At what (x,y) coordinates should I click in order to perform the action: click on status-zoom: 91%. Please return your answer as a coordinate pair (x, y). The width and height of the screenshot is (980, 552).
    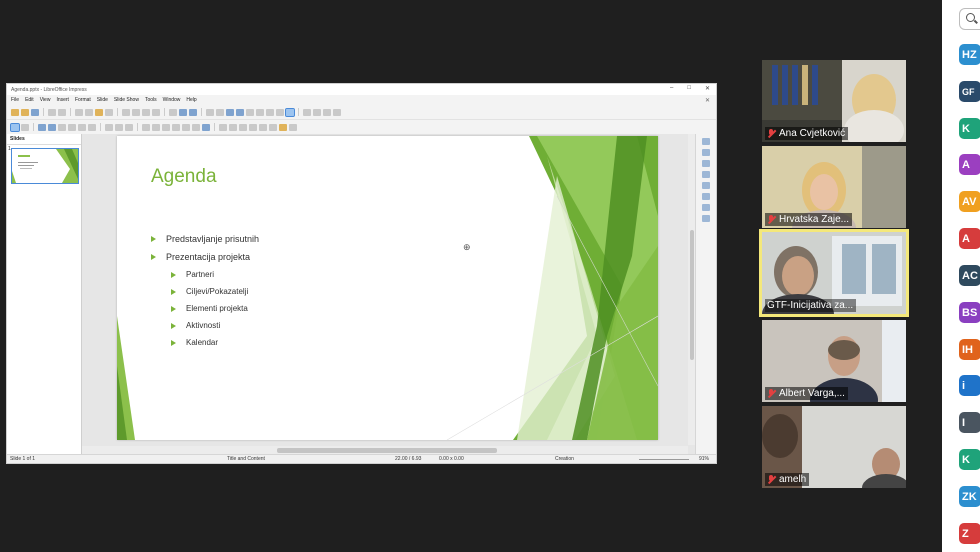
    Looking at the image, I should click on (704, 459).